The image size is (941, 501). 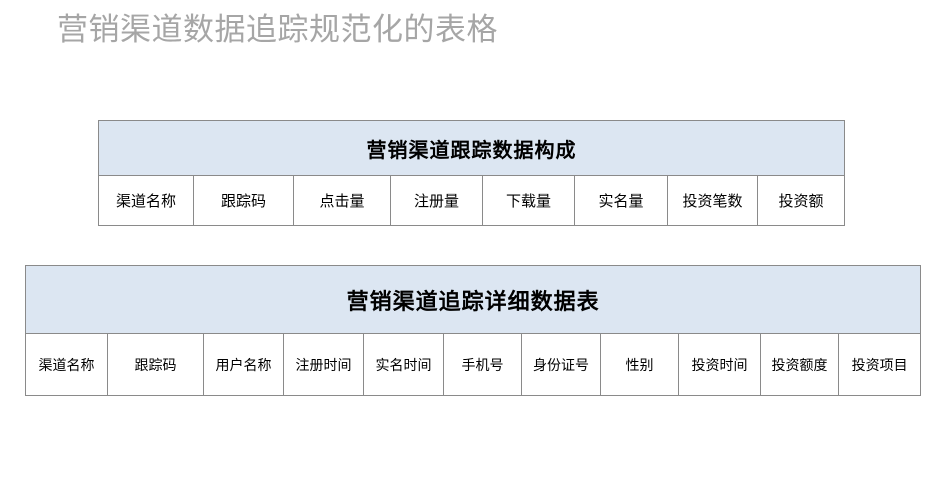 What do you see at coordinates (719, 364) in the screenshot?
I see `column-header-investment-time: 投资时间` at bounding box center [719, 364].